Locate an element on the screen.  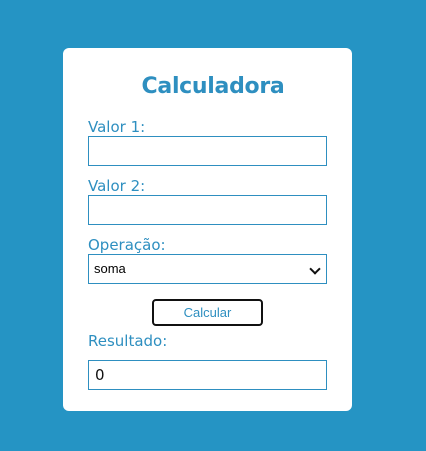
page-title: Calculadora is located at coordinates (213, 86).